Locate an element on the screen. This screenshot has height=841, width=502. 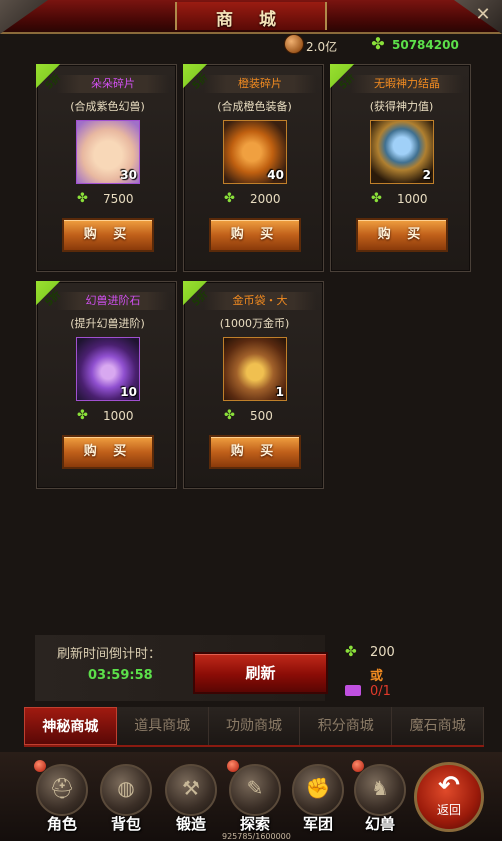
refresh-button: 刷新 is located at coordinates (260, 673).